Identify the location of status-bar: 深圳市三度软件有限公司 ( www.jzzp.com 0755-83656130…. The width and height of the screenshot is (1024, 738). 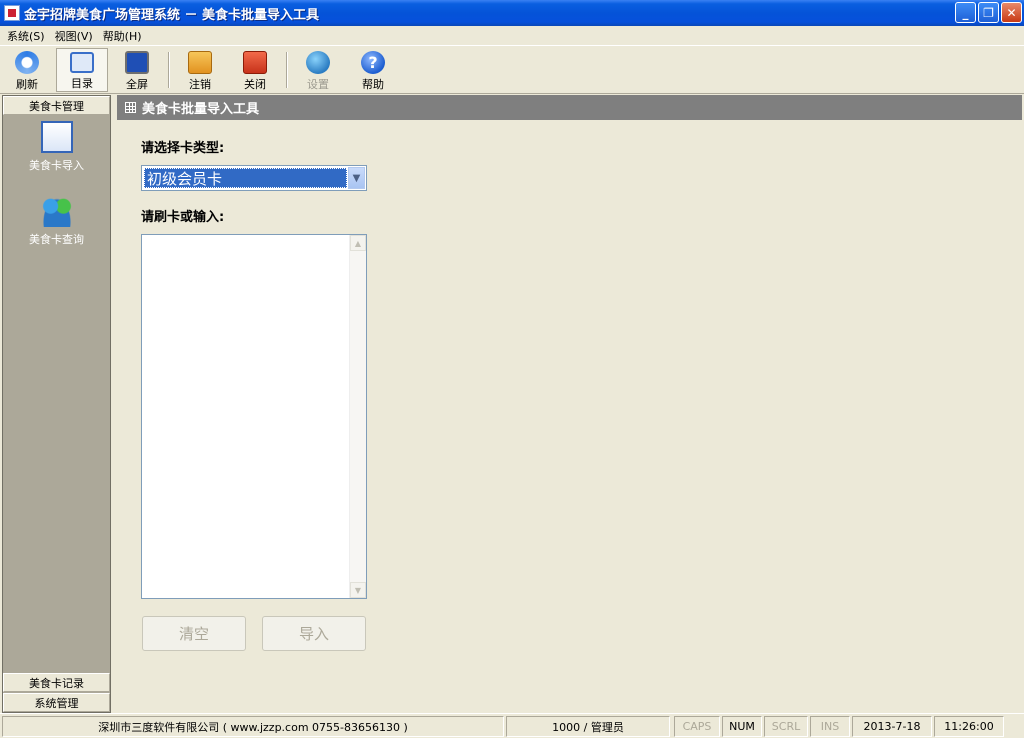
(512, 725).